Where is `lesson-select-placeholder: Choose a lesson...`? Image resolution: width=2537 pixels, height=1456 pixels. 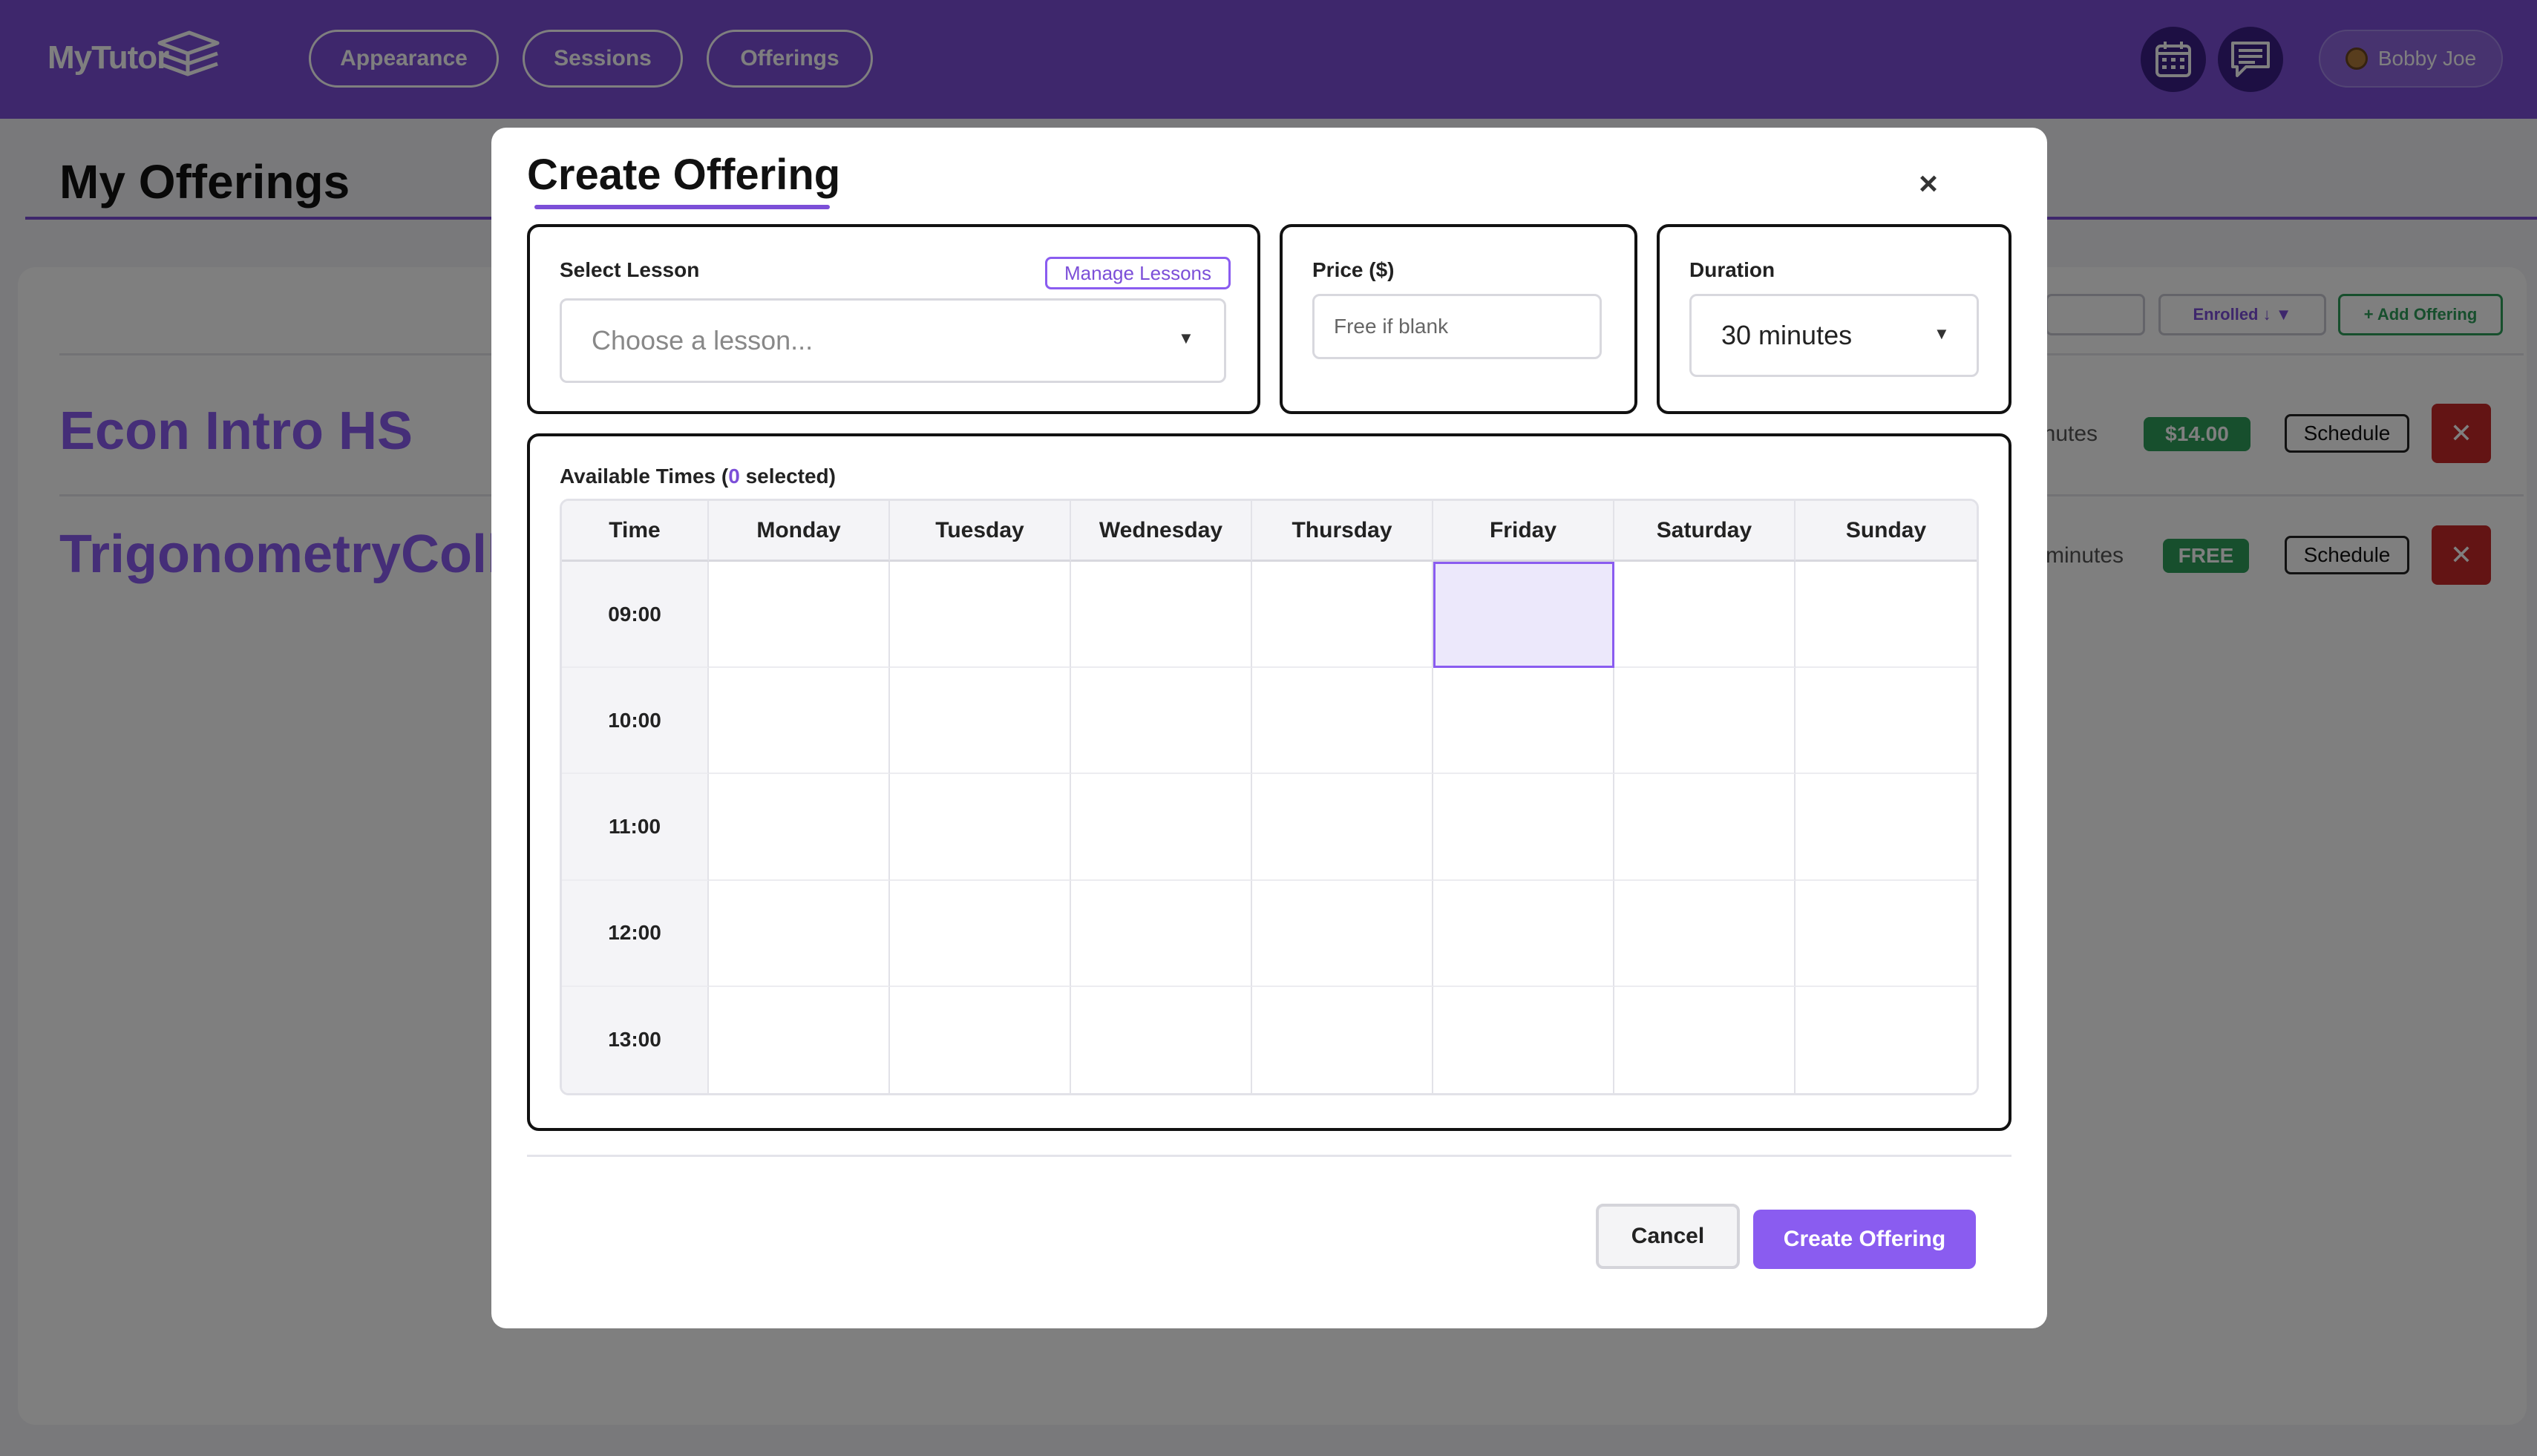 lesson-select-placeholder: Choose a lesson... is located at coordinates (703, 340).